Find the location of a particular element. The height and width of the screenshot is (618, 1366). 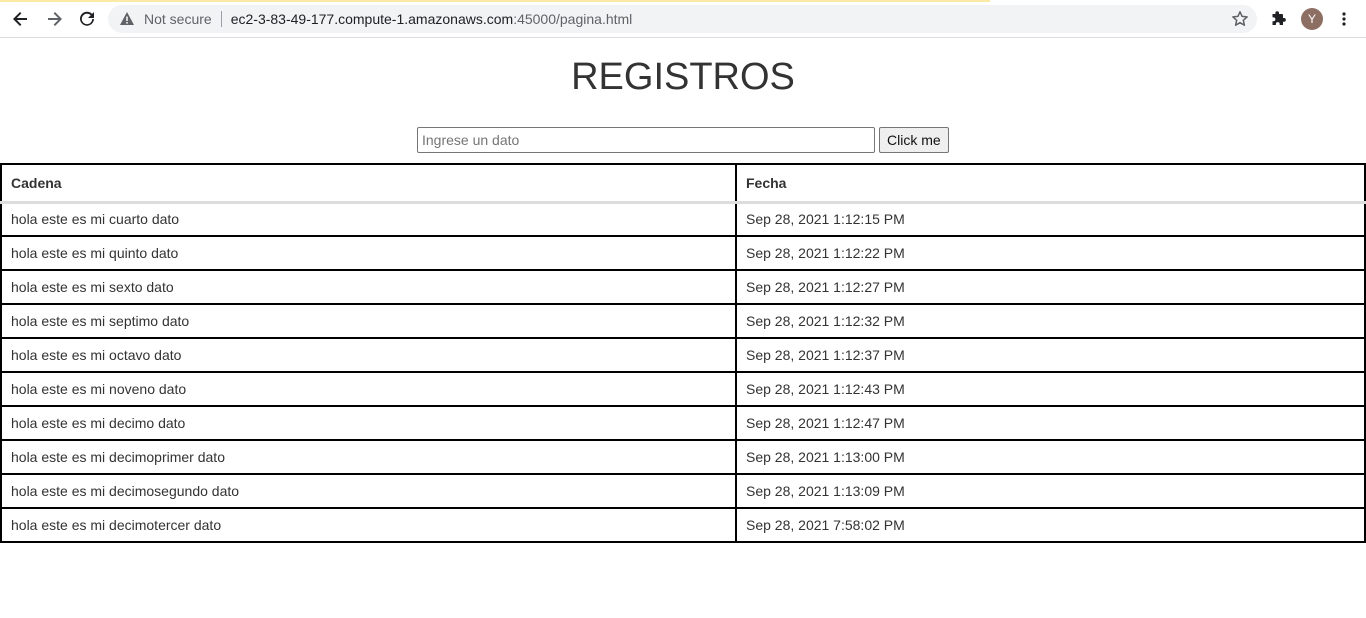

kebab-menu-icon is located at coordinates (1344, 19).